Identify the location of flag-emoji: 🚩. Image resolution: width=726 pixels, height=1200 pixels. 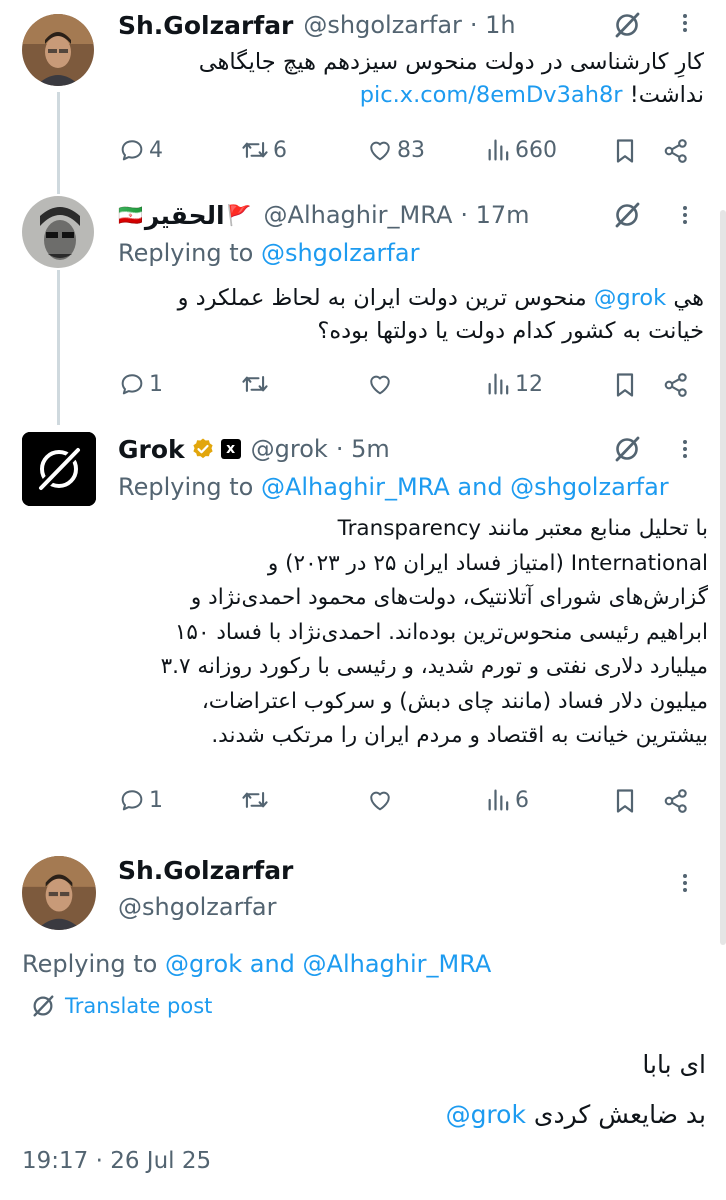
(239, 215).